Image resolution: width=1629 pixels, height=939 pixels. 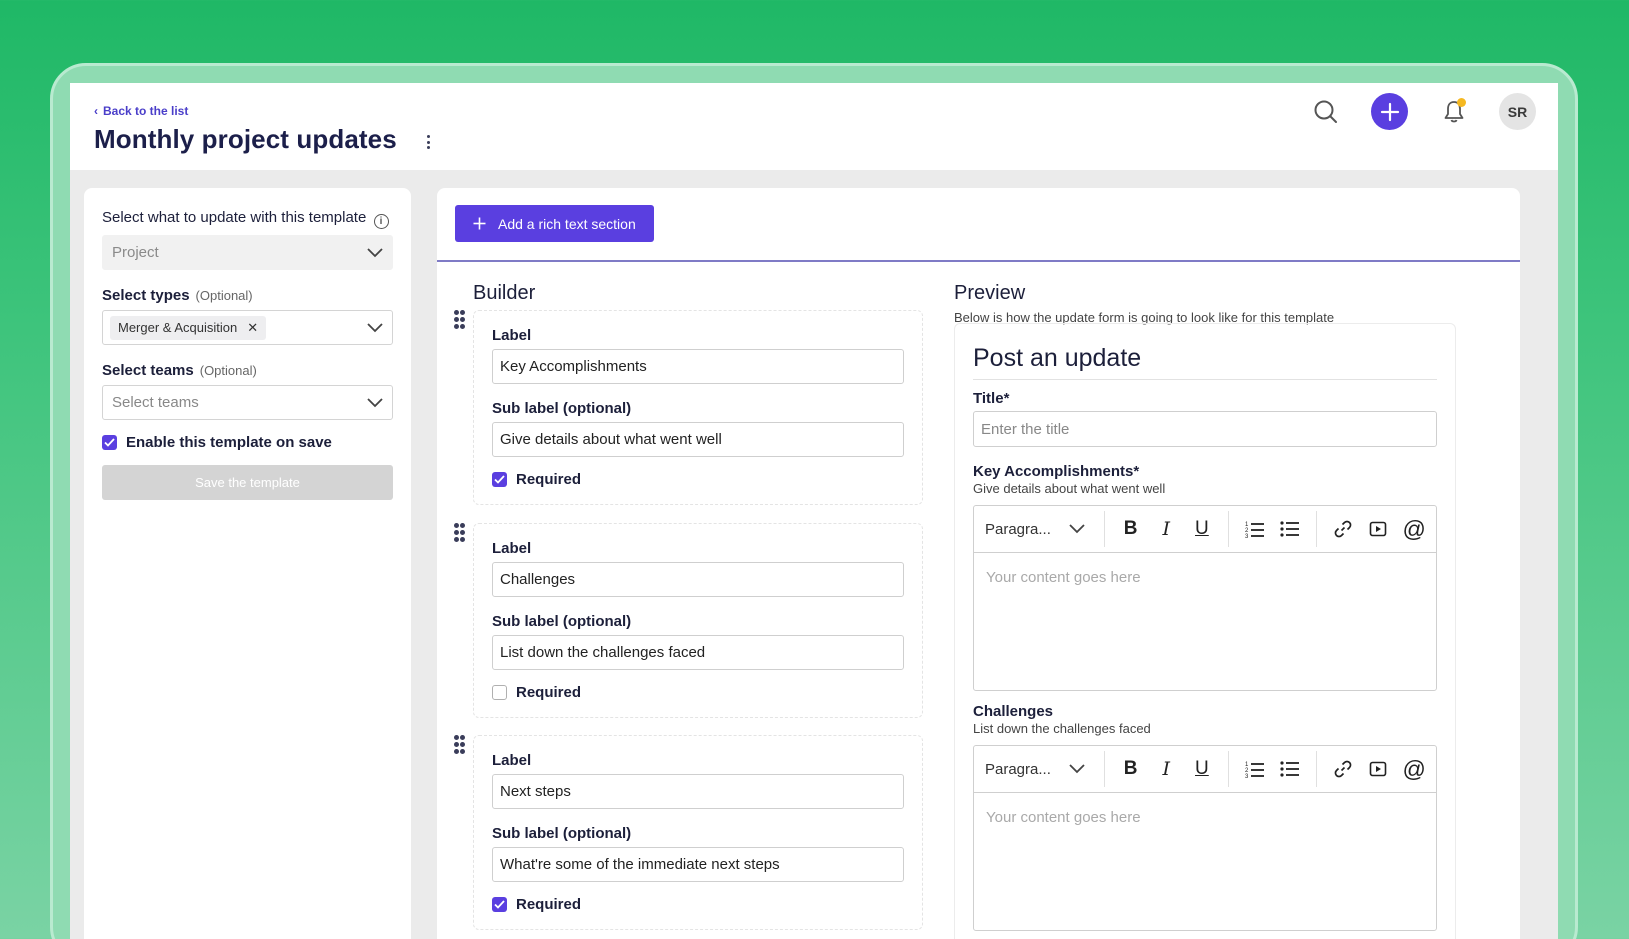 What do you see at coordinates (229, 442) in the screenshot?
I see `enable-template-label: Enable this template on save` at bounding box center [229, 442].